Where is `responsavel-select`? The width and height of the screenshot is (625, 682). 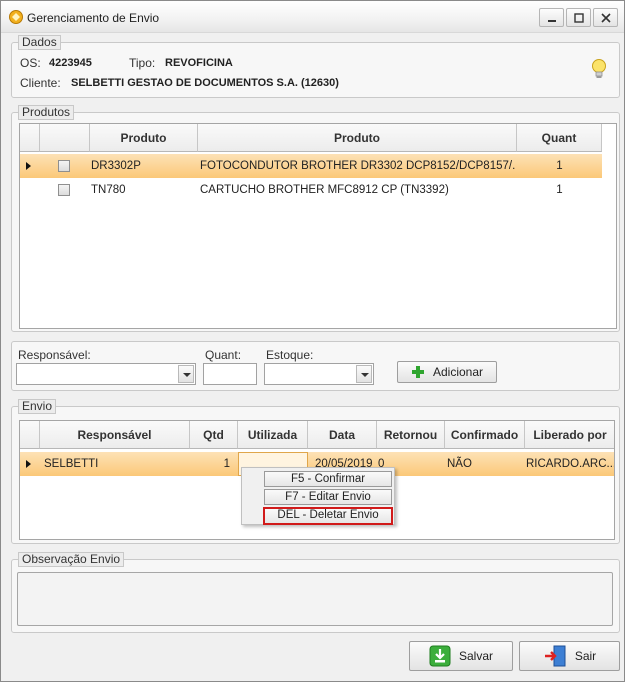
responsavel-select is located at coordinates (106, 374).